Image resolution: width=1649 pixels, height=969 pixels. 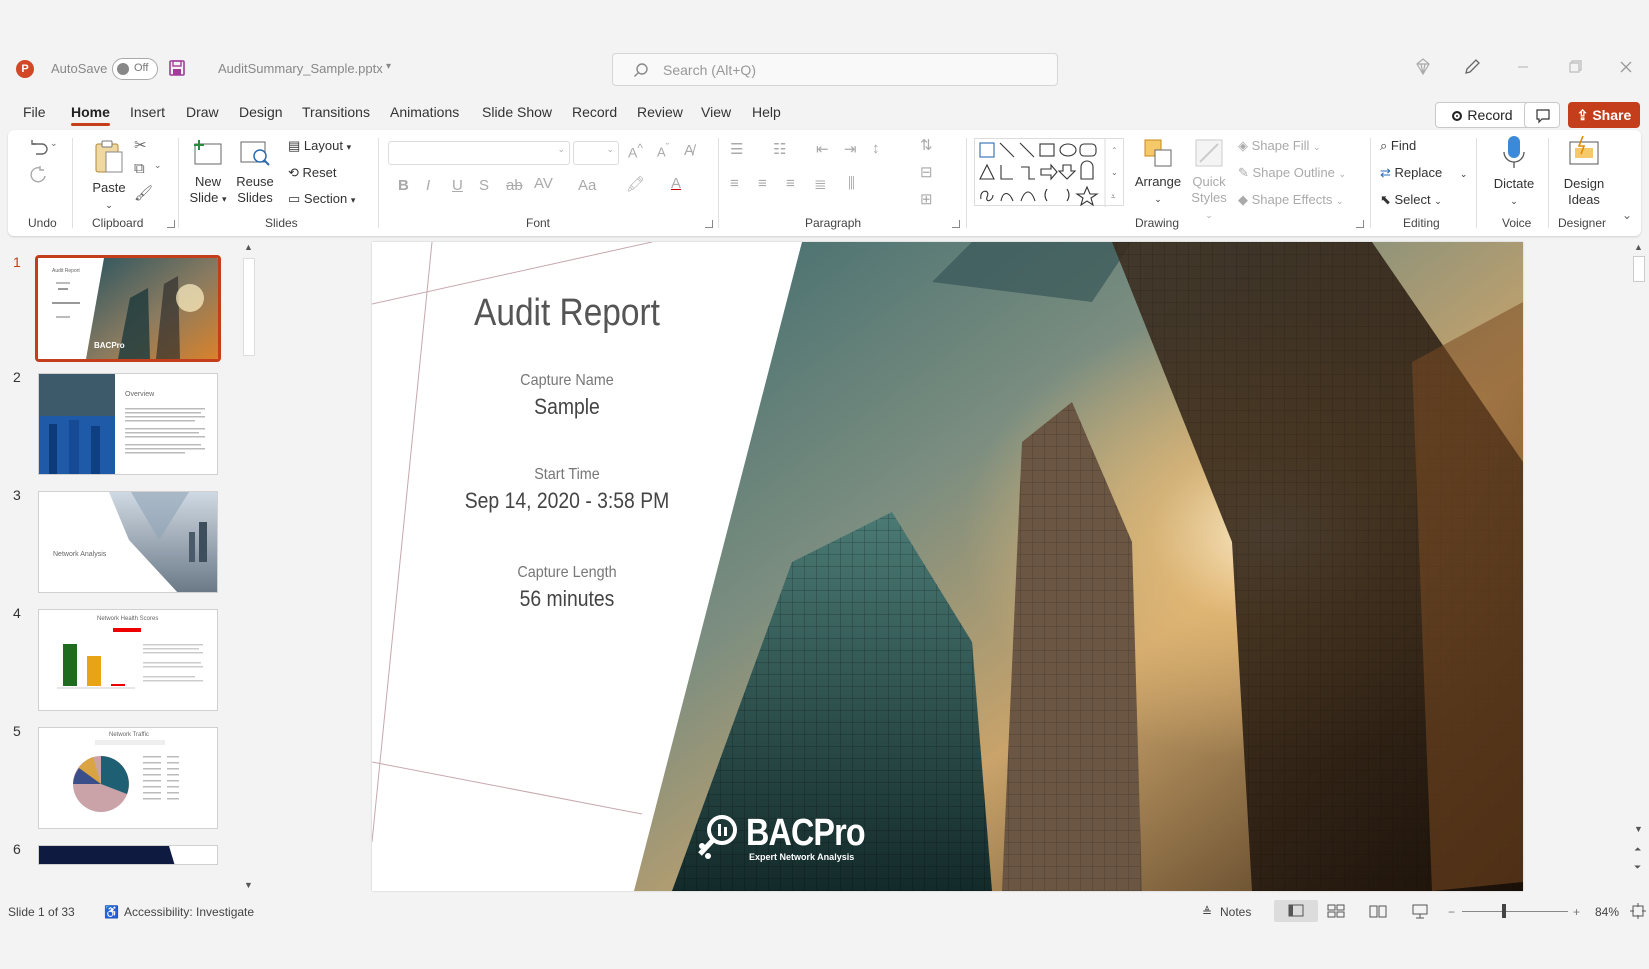 I want to click on align-left-icon: ≡, so click(x=734, y=183).